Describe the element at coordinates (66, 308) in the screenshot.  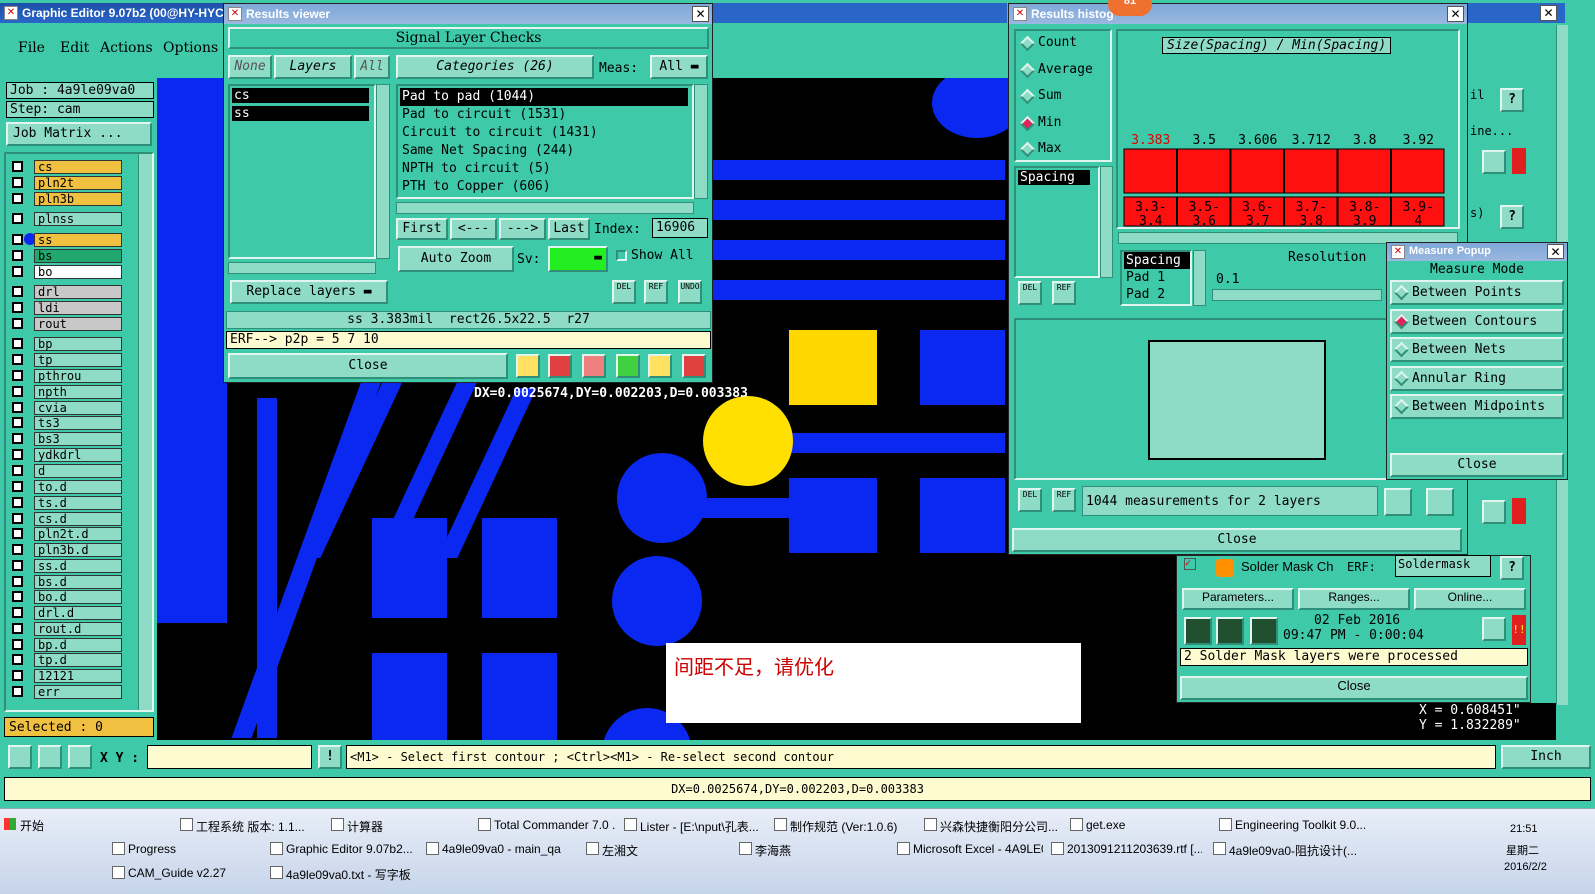
I see `layer-row: ldi` at that location.